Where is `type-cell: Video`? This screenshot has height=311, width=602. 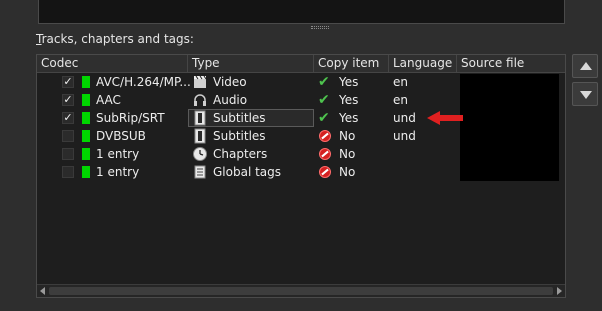
type-cell: Video is located at coordinates (230, 82).